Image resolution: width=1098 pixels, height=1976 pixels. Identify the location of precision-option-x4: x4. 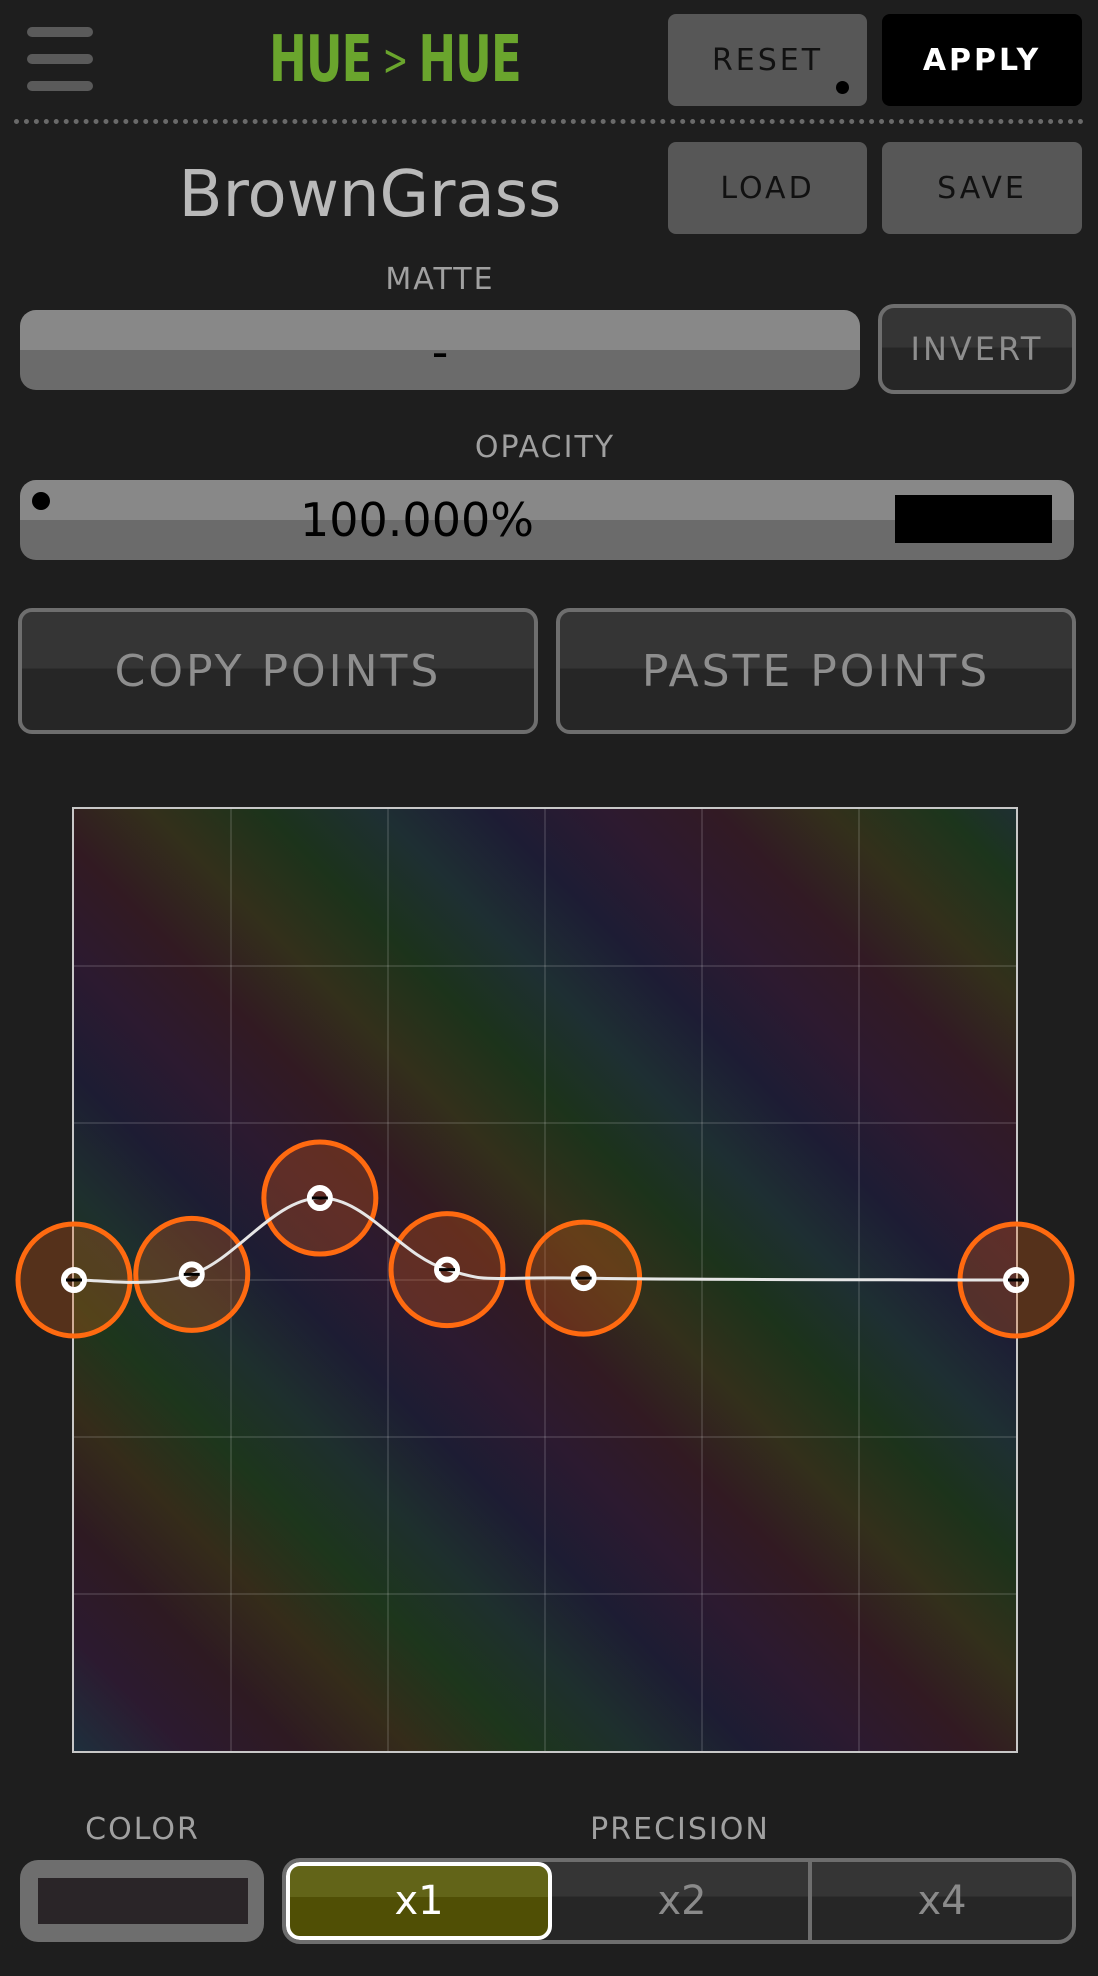
(942, 1901).